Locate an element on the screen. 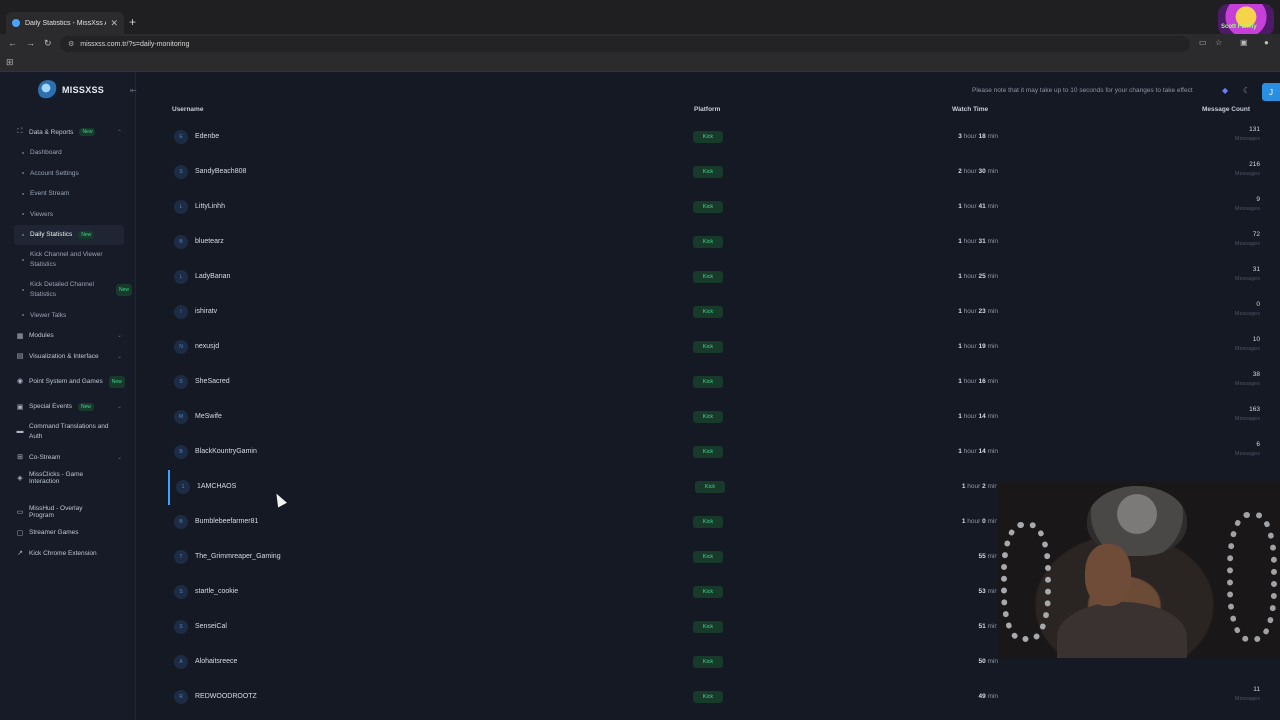  watch-time-cell: 53 min is located at coordinates (988, 591).